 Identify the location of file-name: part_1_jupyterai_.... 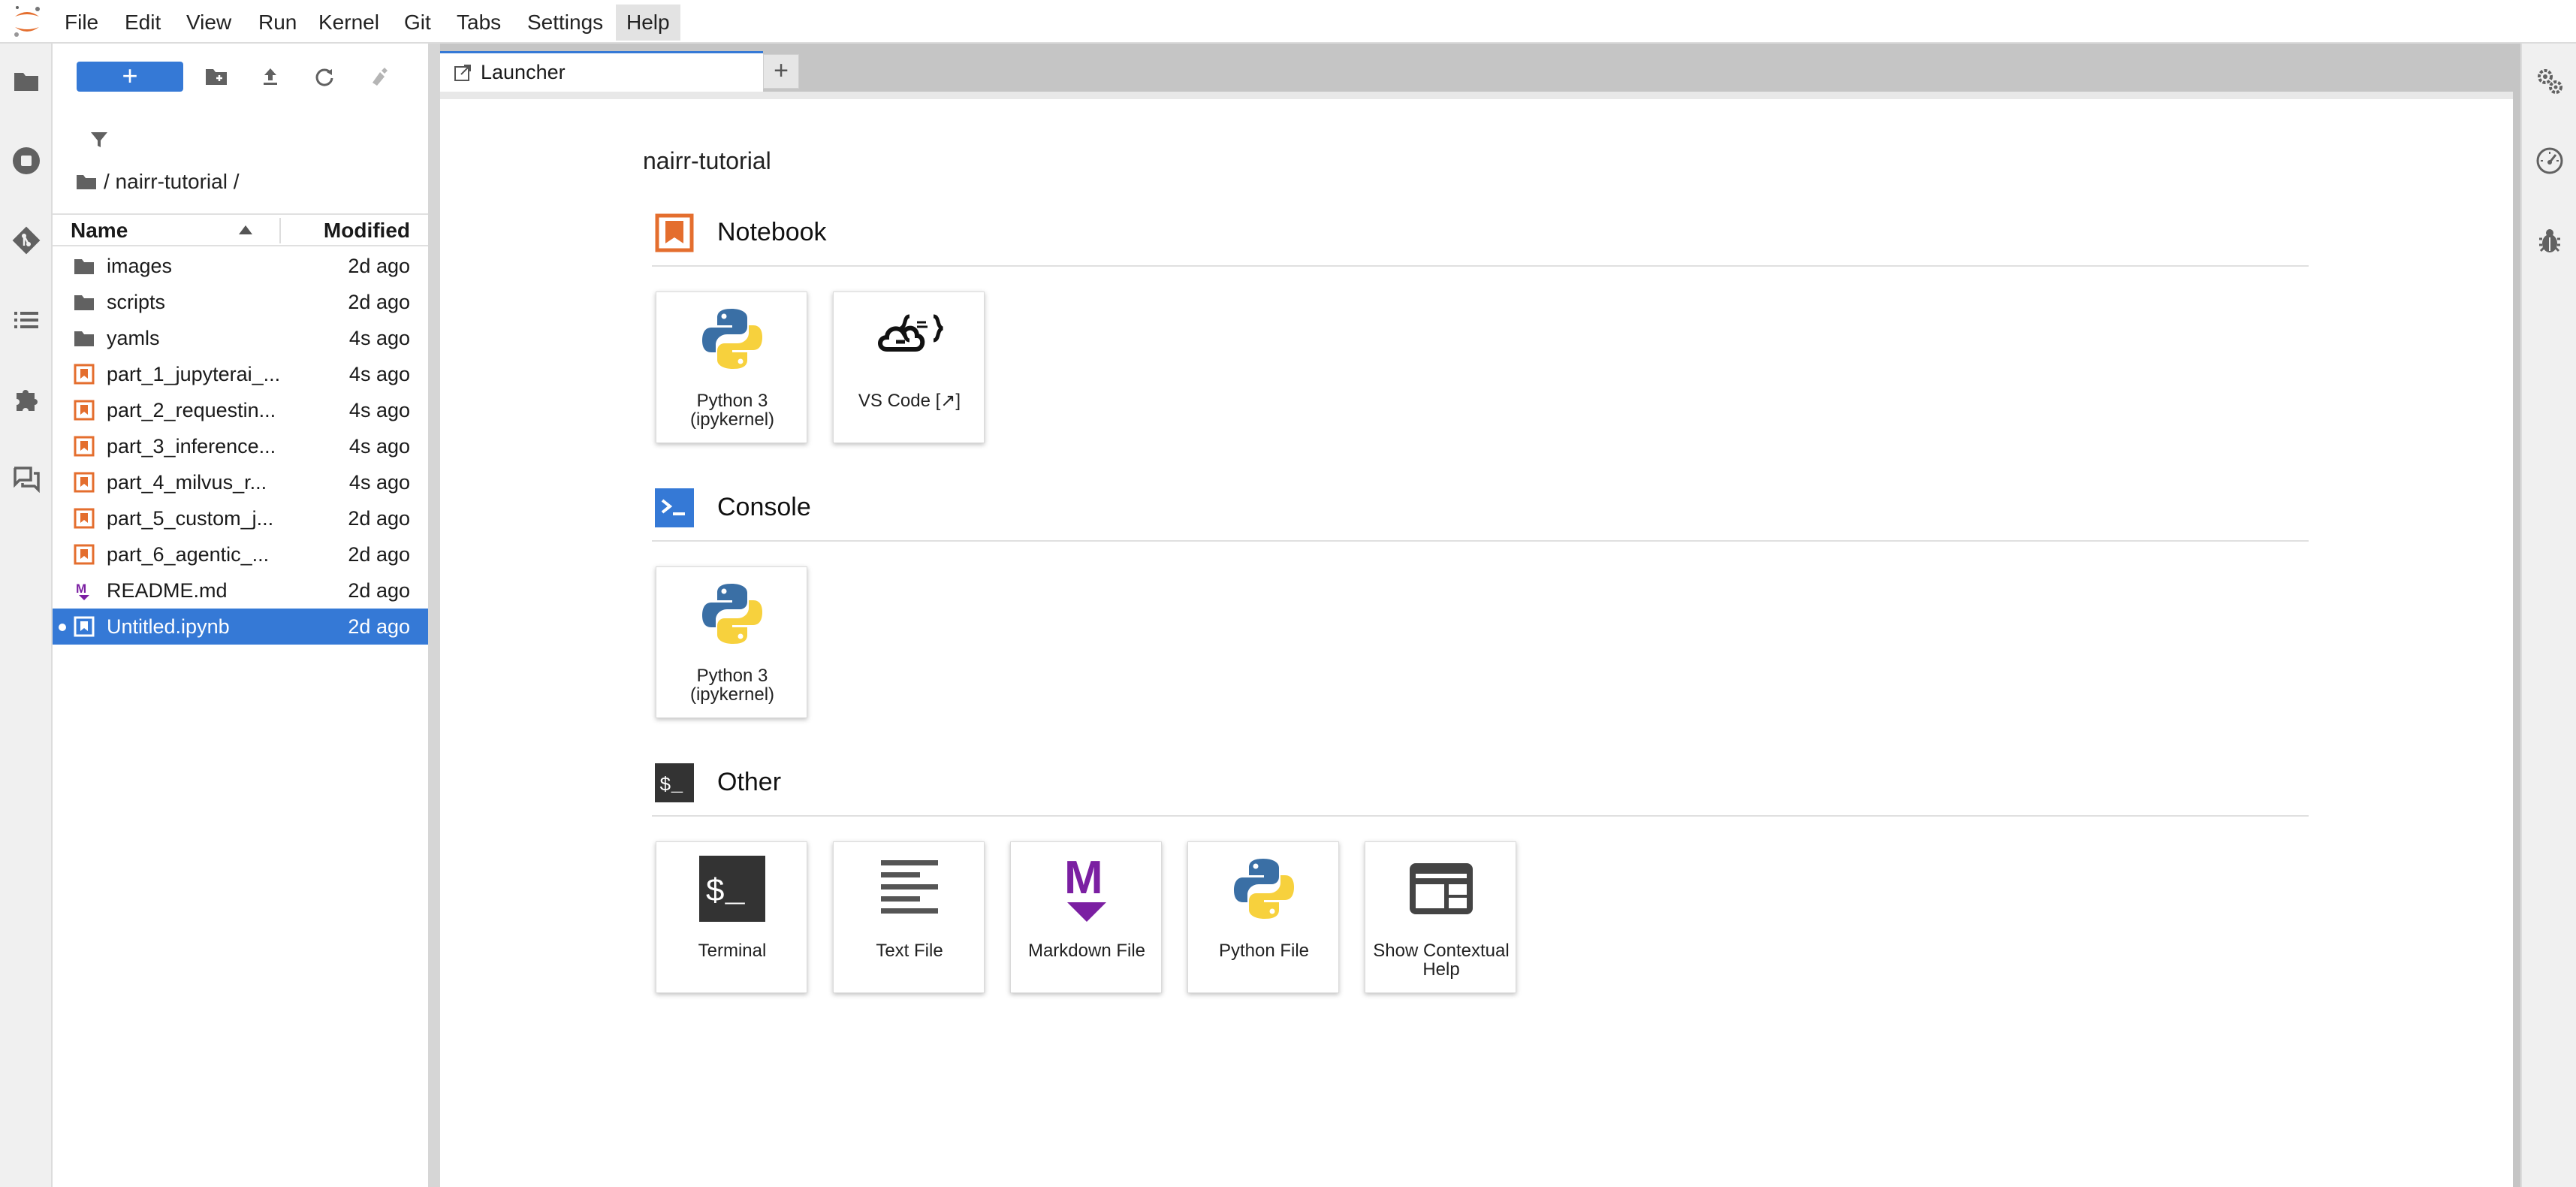
(194, 374).